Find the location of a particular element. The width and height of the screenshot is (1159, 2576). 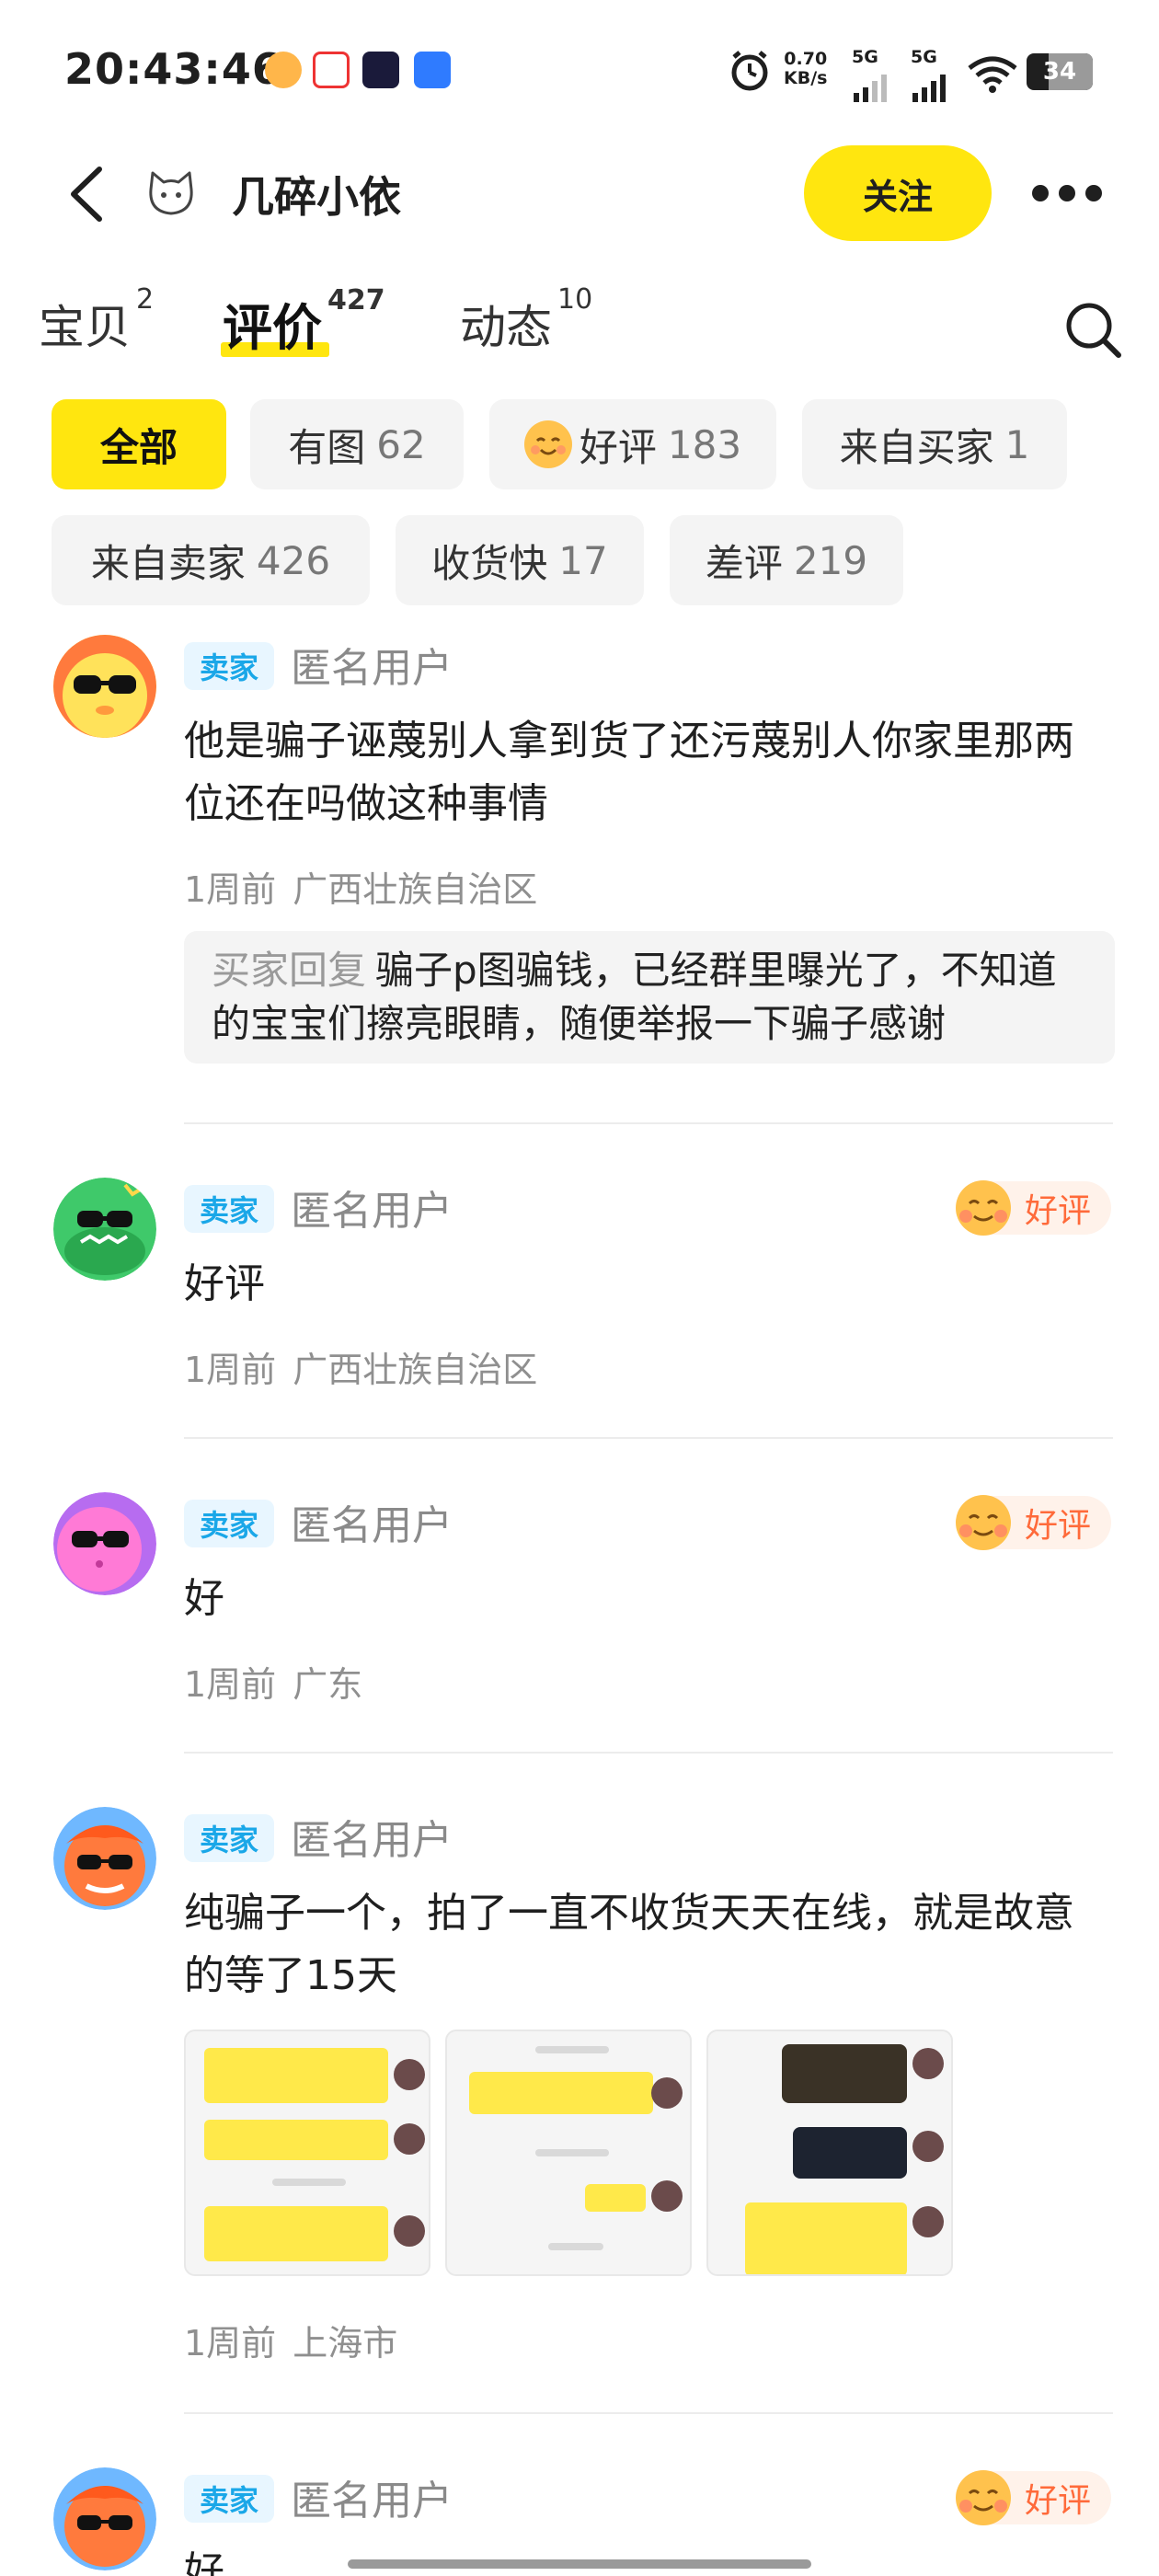

review-content: 他是骗子诬蔑别人拿到货了还污蔑别人你家里那两位还在吗做这种事情 is located at coordinates (629, 772).